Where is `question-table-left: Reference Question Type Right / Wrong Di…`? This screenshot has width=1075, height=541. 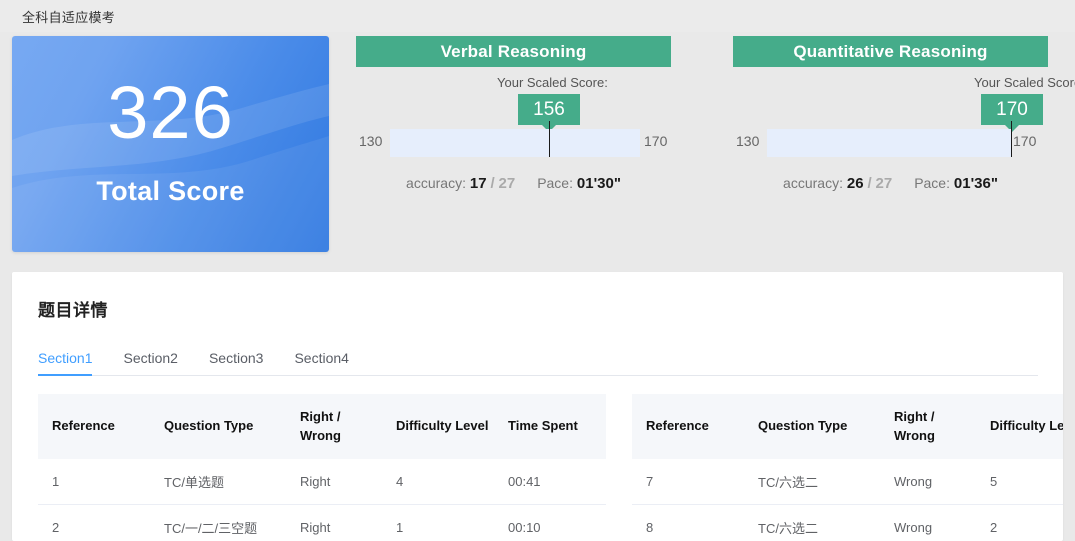
question-table-left: Reference Question Type Right / Wrong Di… is located at coordinates (322, 467).